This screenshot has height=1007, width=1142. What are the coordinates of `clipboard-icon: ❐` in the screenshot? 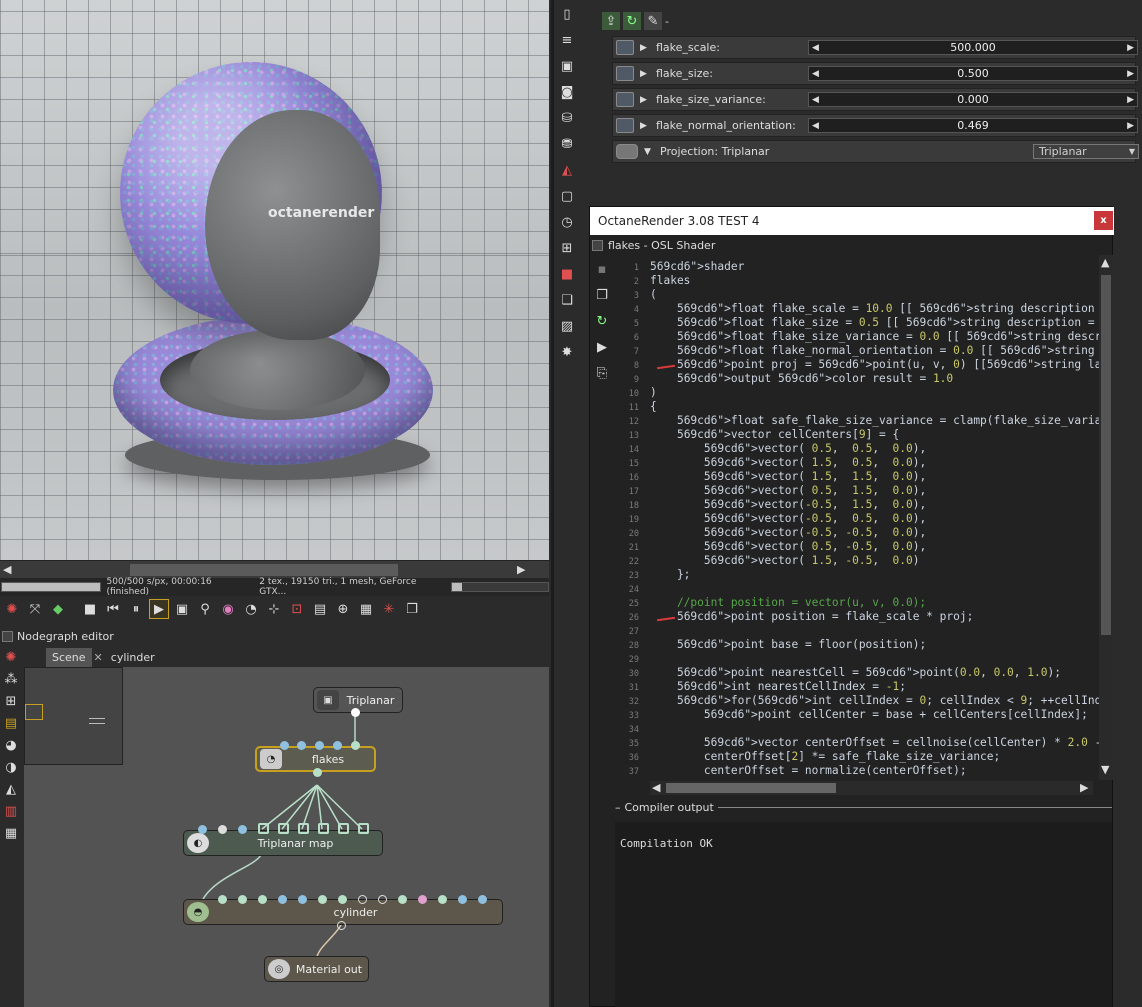 It's located at (412, 609).